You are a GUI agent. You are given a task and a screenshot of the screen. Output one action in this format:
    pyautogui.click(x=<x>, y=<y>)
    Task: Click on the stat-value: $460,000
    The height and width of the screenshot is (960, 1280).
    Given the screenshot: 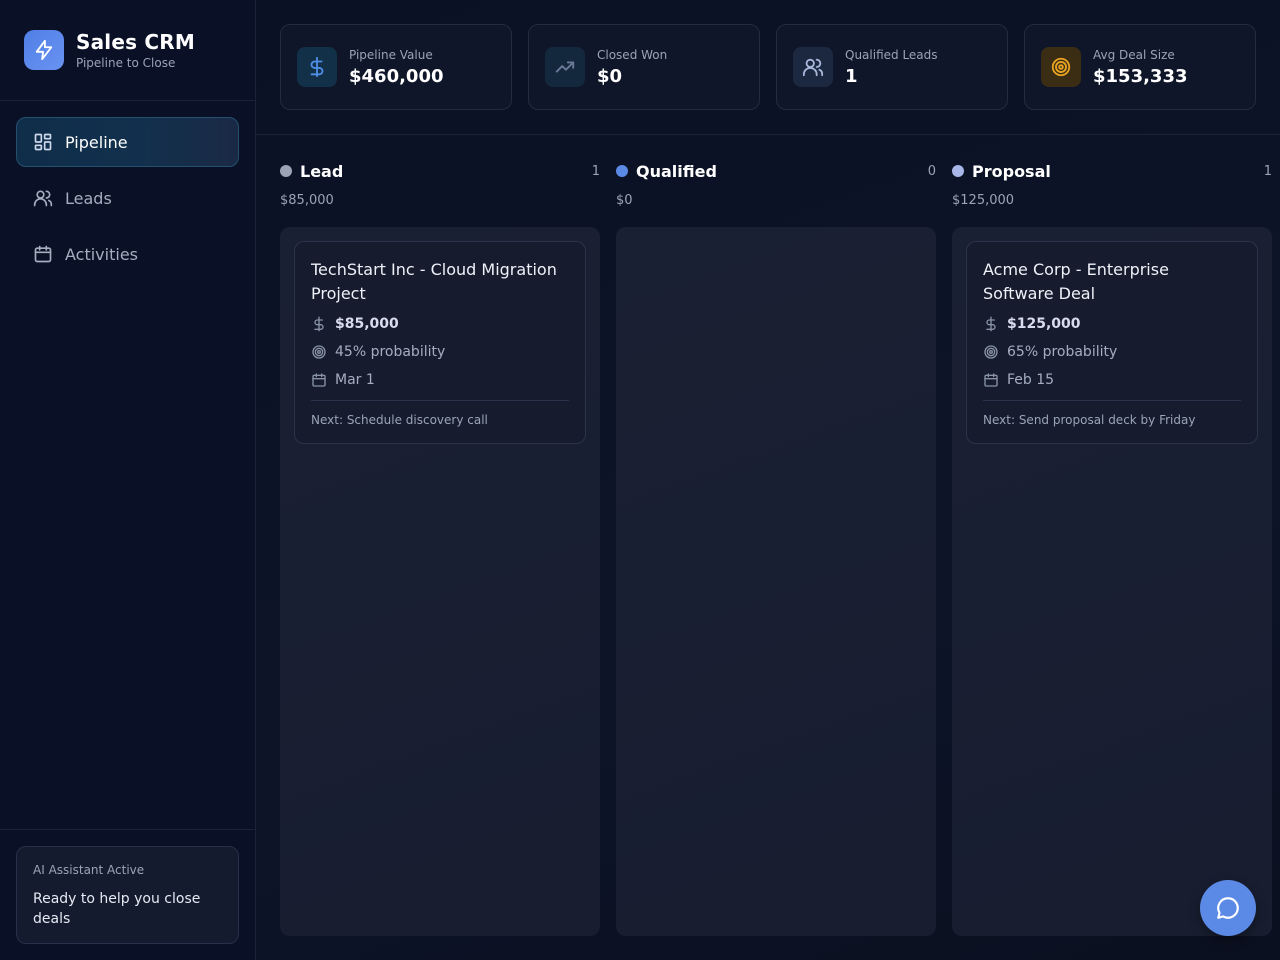 What is the action you would take?
    pyautogui.click(x=396, y=76)
    